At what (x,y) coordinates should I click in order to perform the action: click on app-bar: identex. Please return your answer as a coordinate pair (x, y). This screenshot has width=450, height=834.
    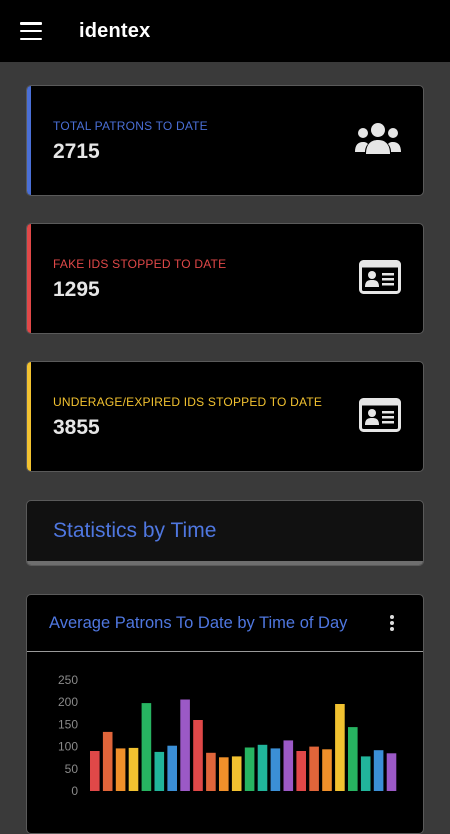
    Looking at the image, I should click on (225, 31).